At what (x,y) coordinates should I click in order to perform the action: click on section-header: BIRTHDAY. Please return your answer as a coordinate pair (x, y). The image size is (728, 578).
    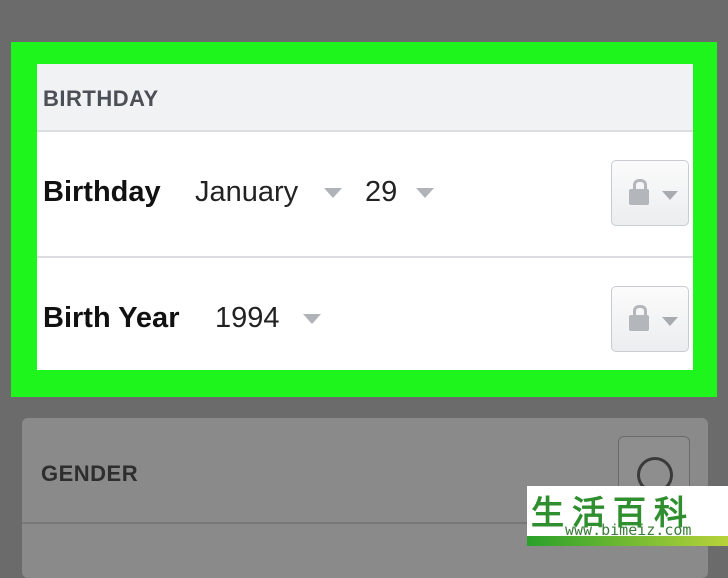
    Looking at the image, I should click on (365, 98).